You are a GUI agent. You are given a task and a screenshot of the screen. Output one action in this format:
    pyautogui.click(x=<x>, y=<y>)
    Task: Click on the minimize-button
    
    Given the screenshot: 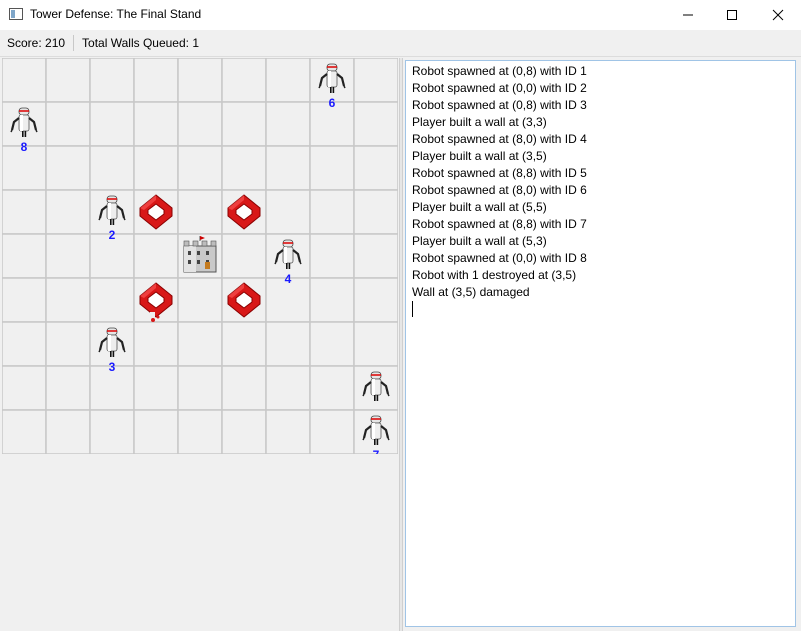 What is the action you would take?
    pyautogui.click(x=688, y=15)
    